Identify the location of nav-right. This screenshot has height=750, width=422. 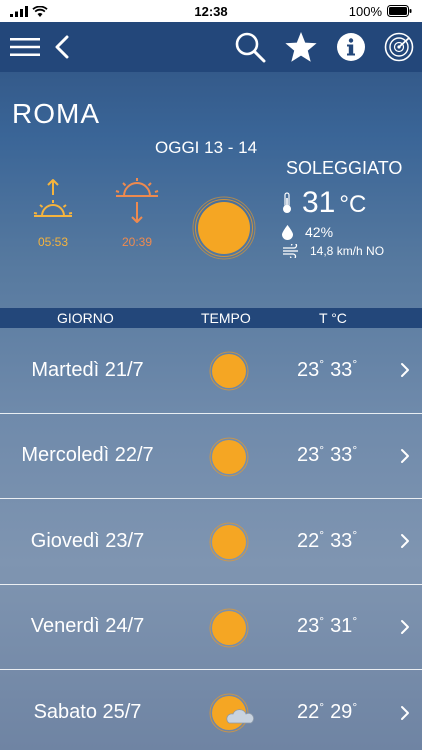
(324, 47).